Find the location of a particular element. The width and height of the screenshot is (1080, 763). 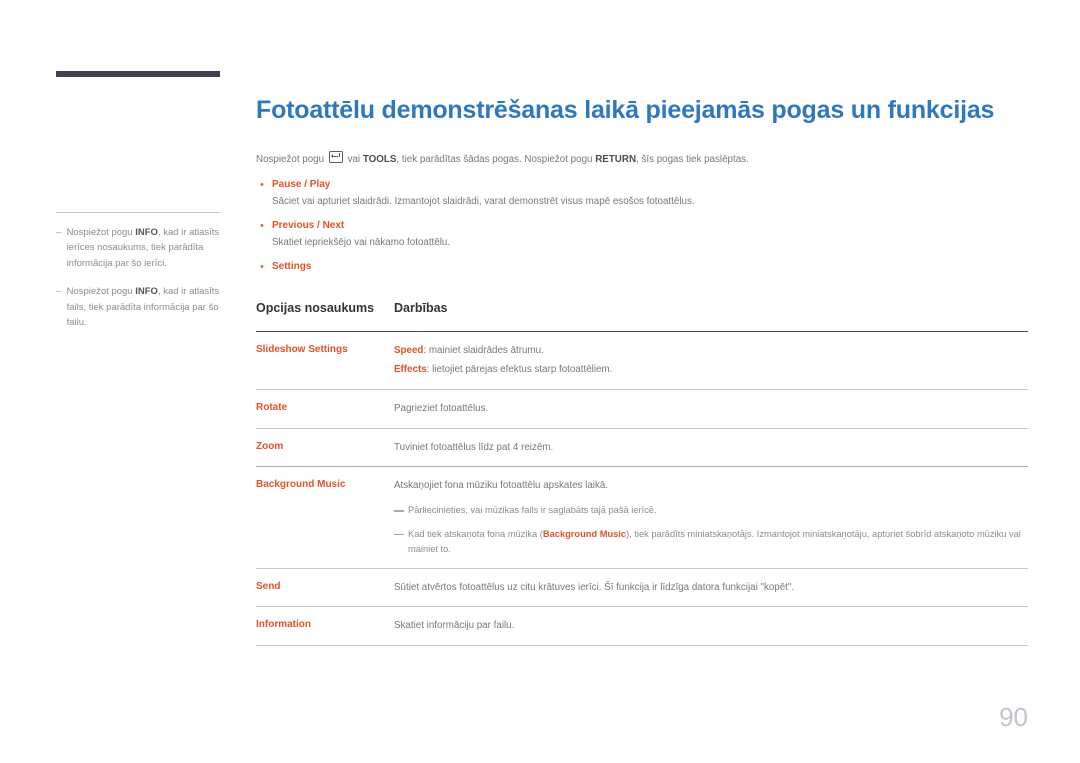

list-item-title: Settings is located at coordinates (292, 266).